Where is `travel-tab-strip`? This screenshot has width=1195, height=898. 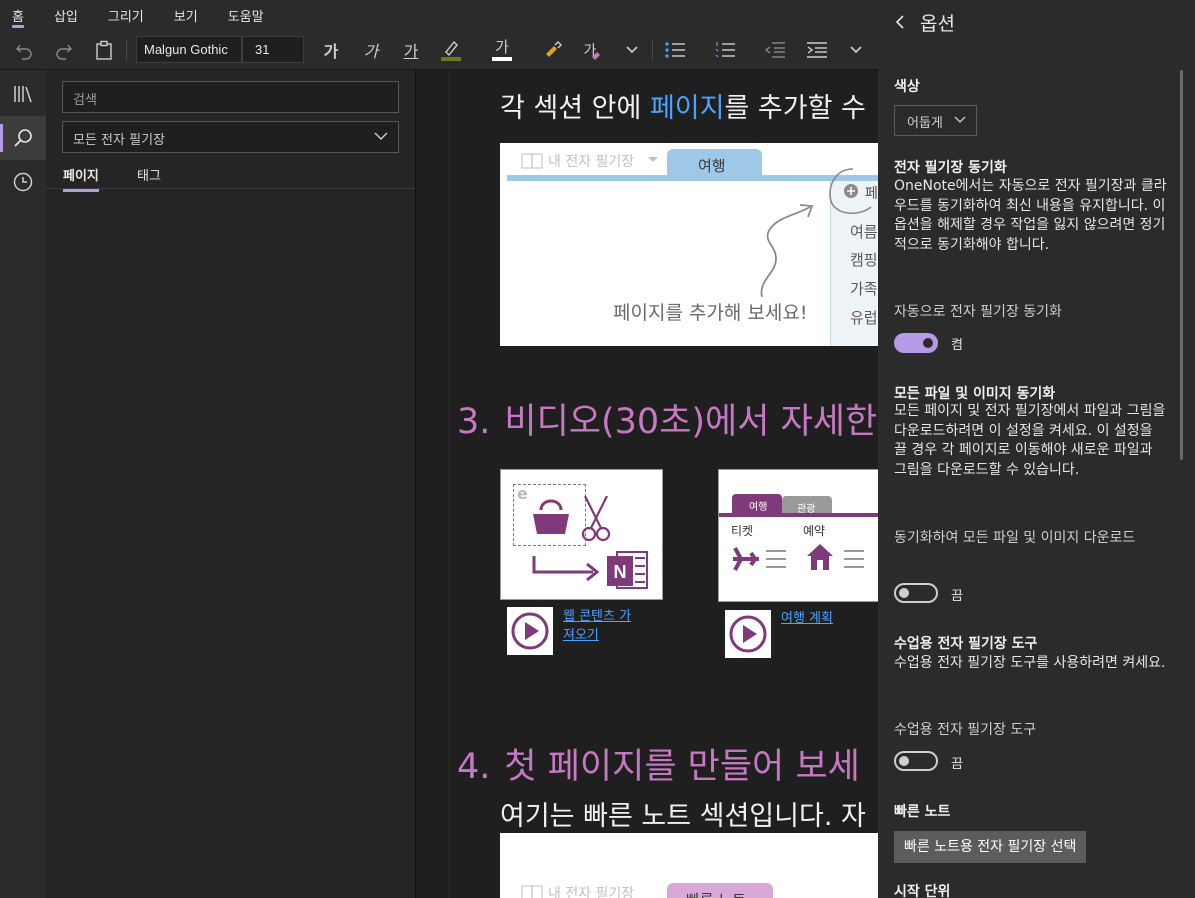
travel-tab-strip is located at coordinates (798, 515).